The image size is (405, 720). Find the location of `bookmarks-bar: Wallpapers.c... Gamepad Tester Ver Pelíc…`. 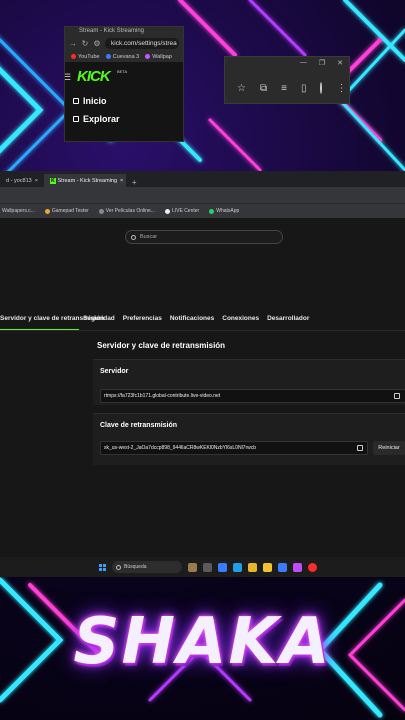

bookmarks-bar: Wallpapers.c... Gamepad Tester Ver Pelíc… is located at coordinates (202, 211).